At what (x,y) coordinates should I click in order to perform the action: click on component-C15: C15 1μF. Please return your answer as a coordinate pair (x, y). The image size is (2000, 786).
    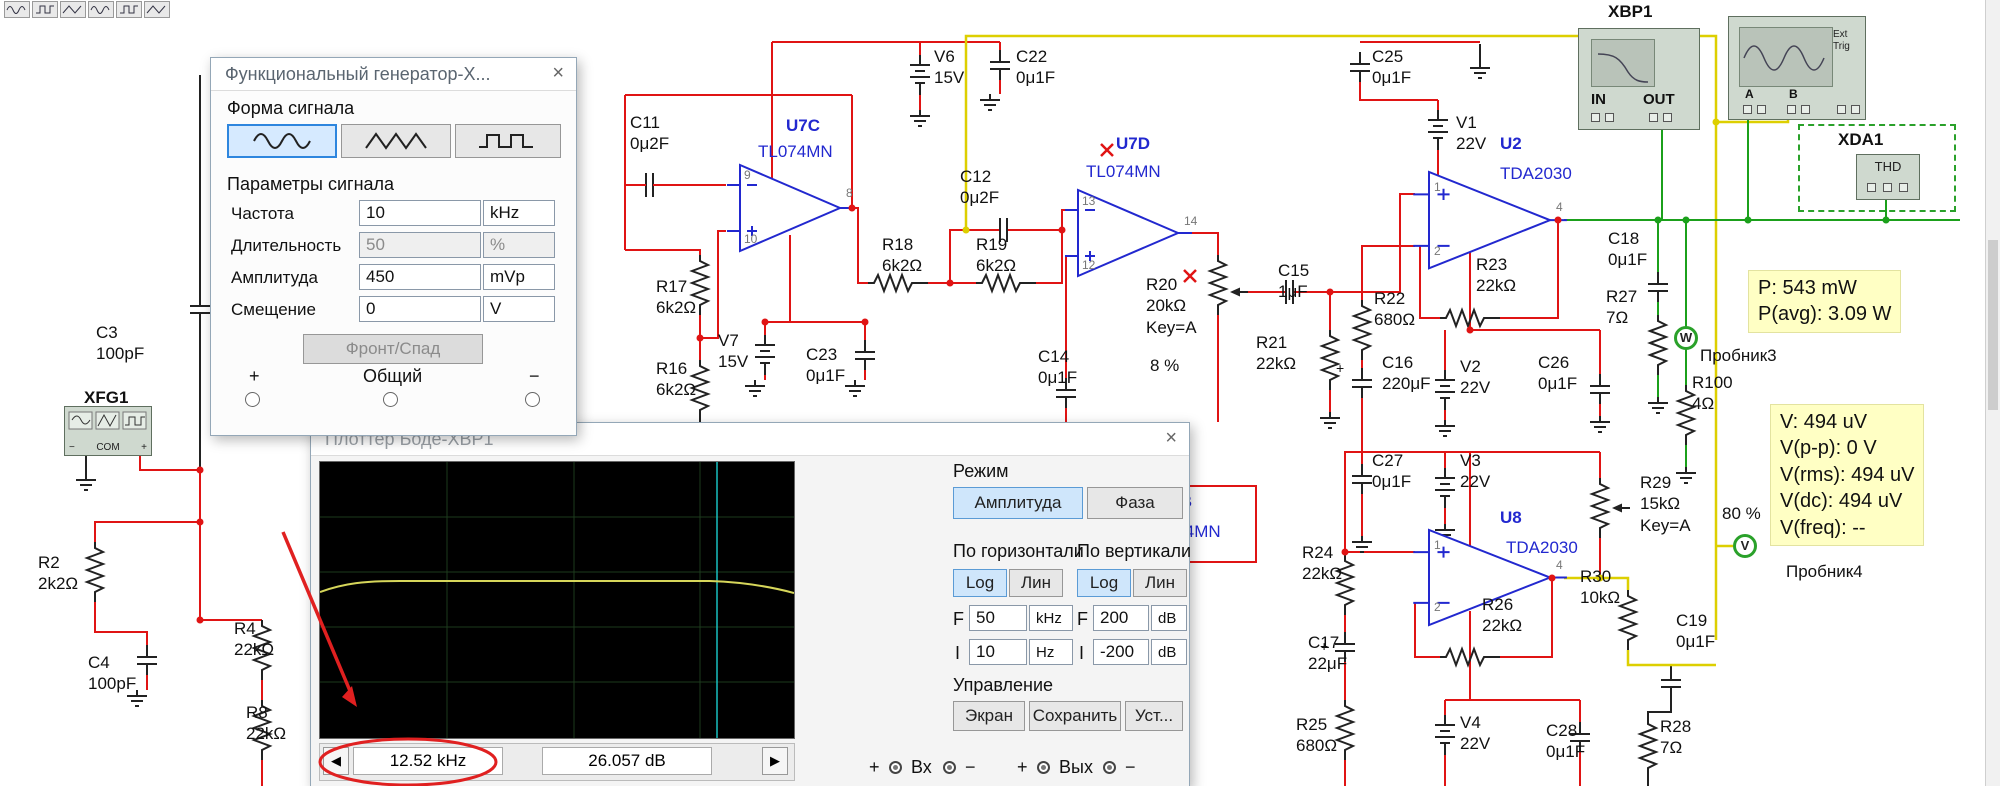
    Looking at the image, I should click on (1293, 281).